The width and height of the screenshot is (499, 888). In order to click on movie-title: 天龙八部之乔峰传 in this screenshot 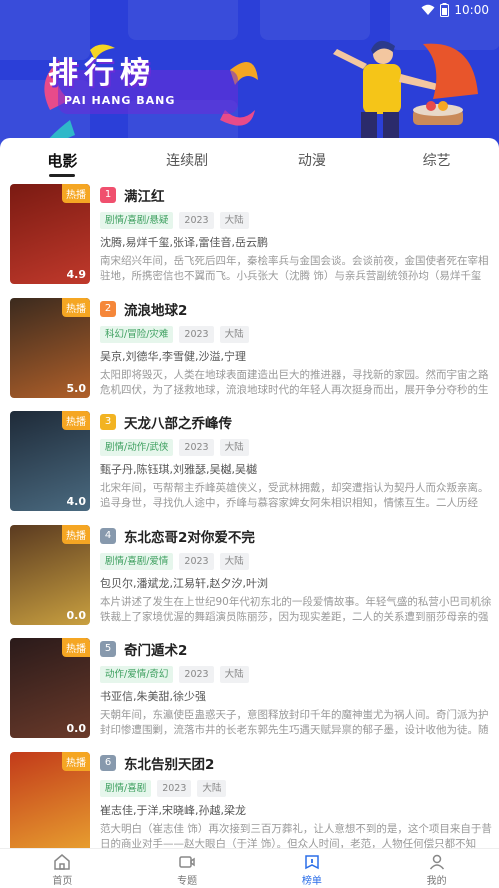, I will do `click(178, 422)`.